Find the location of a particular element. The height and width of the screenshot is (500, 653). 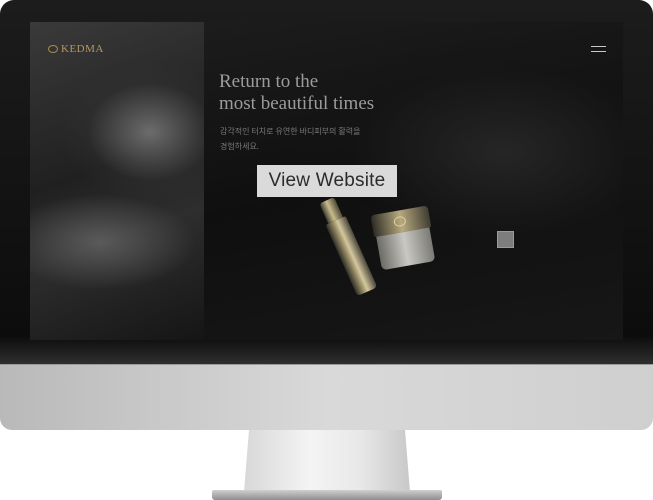

subtext-line-2: 경험하세요. is located at coordinates (239, 146).